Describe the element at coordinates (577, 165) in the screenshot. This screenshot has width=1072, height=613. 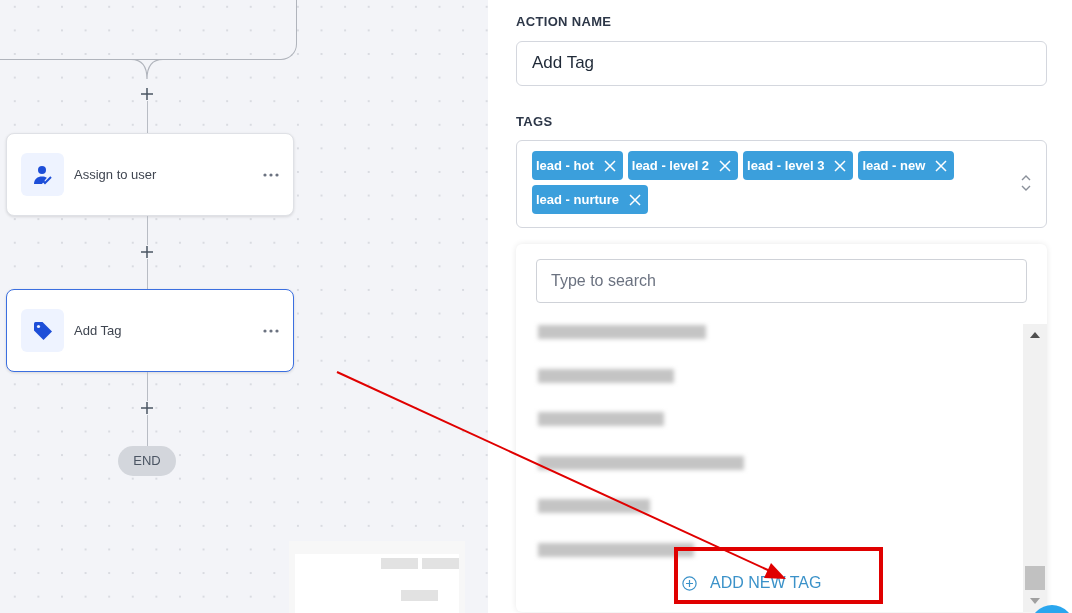
I see `tag-chip: lead - hot` at that location.